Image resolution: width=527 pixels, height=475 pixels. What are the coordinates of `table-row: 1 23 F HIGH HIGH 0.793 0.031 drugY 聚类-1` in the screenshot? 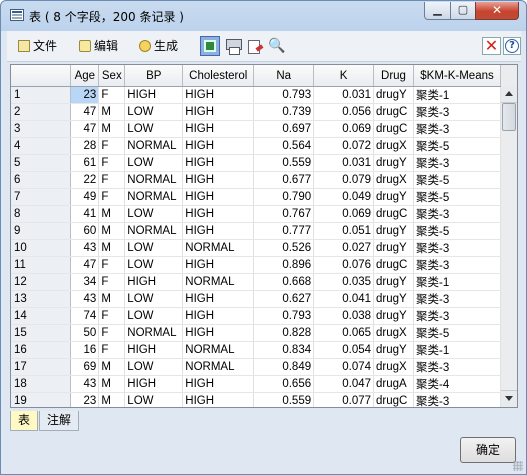 It's located at (256, 95).